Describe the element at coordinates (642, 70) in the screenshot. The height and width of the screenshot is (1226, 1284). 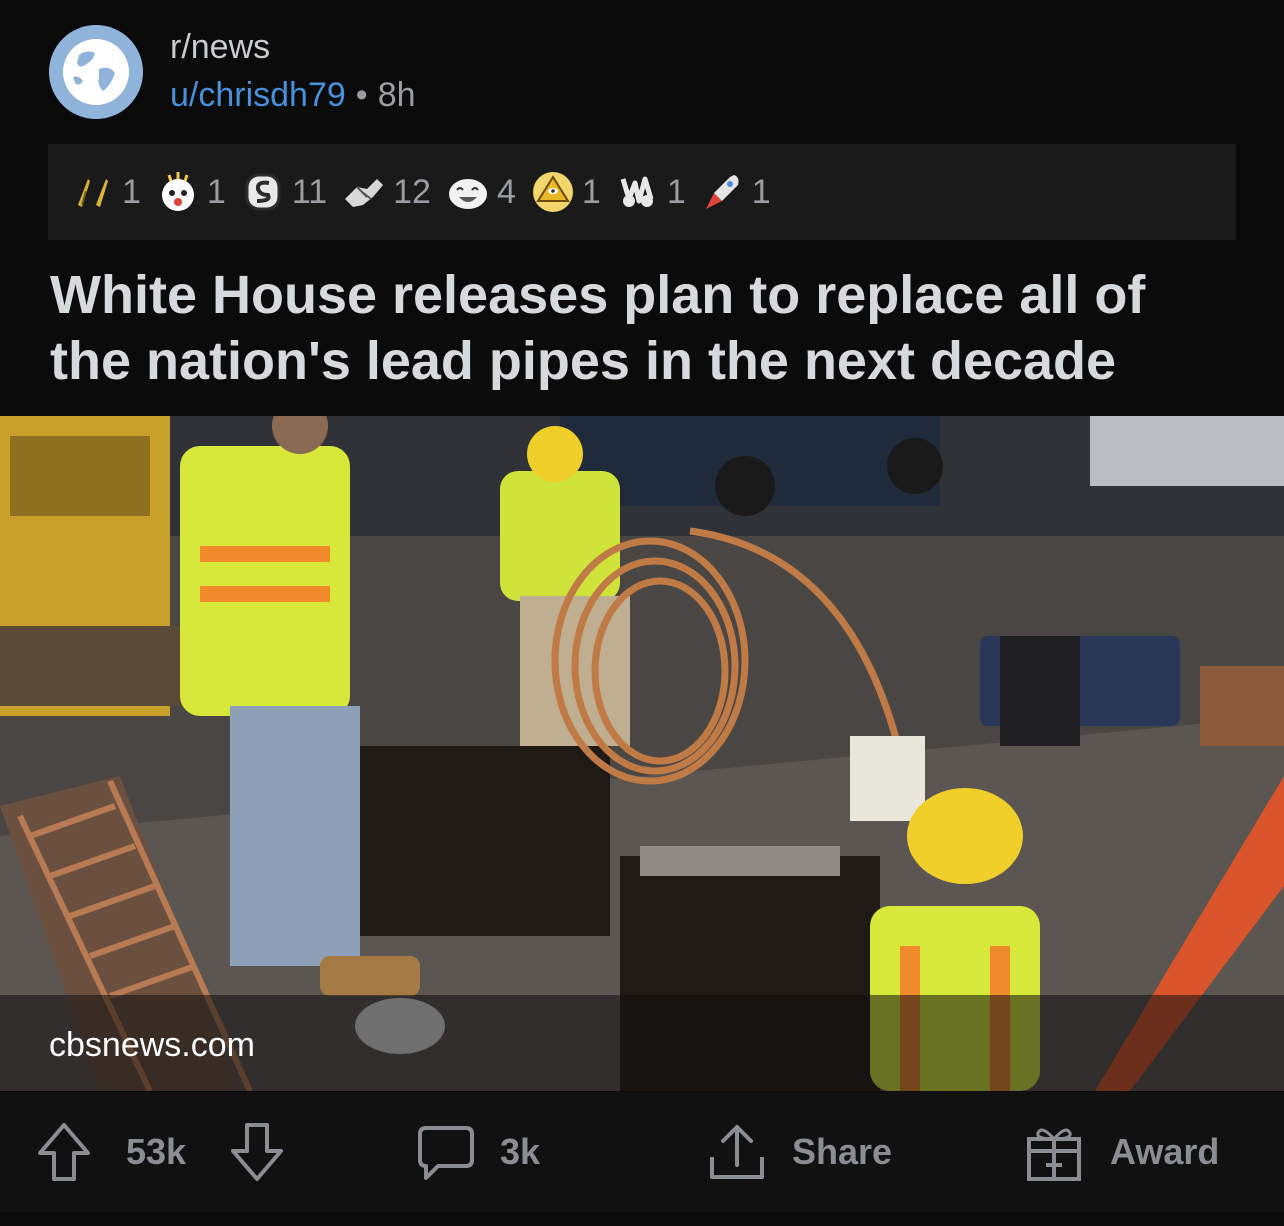
I see `post-header: r/news u/chrisdh79 • 8h` at that location.